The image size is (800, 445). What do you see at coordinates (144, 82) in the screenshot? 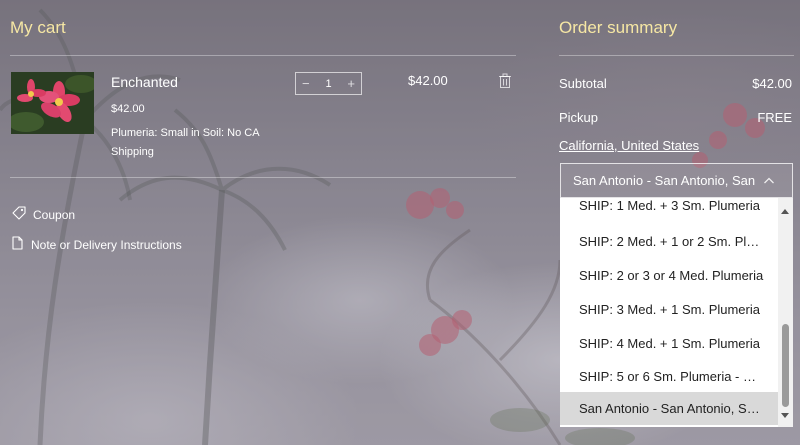
I see `product-name: Enchanted` at bounding box center [144, 82].